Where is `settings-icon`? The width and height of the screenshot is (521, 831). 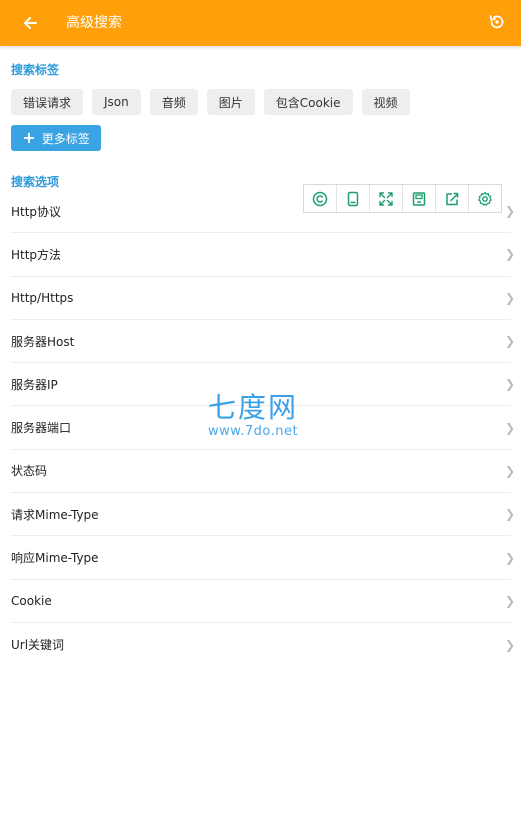 settings-icon is located at coordinates (485, 198).